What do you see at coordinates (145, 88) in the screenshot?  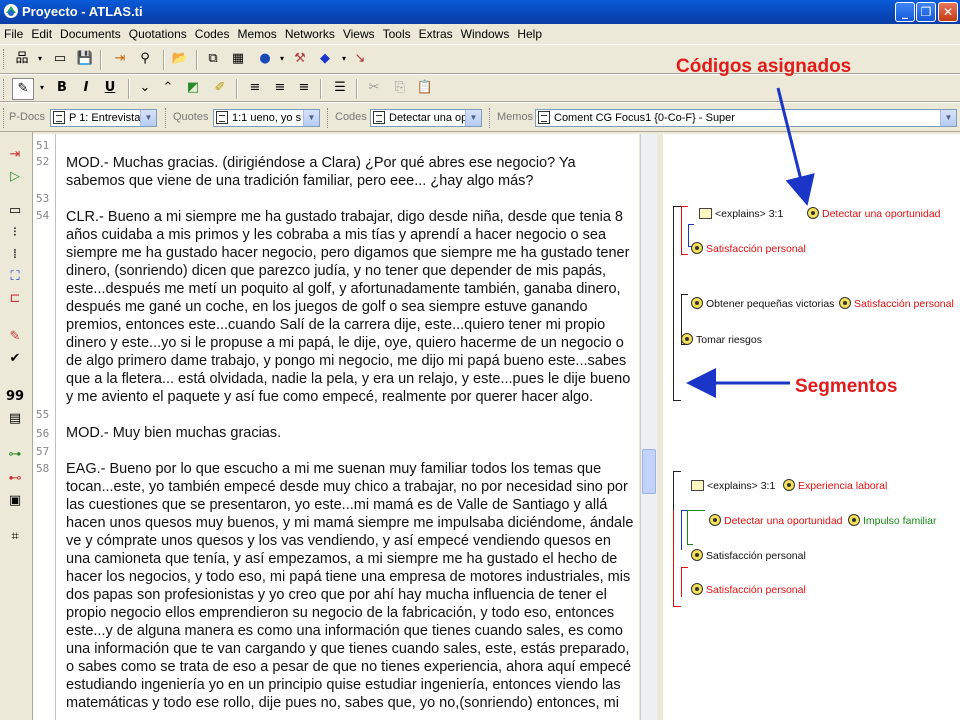 I see `chevron-down-icon: ⌄` at bounding box center [145, 88].